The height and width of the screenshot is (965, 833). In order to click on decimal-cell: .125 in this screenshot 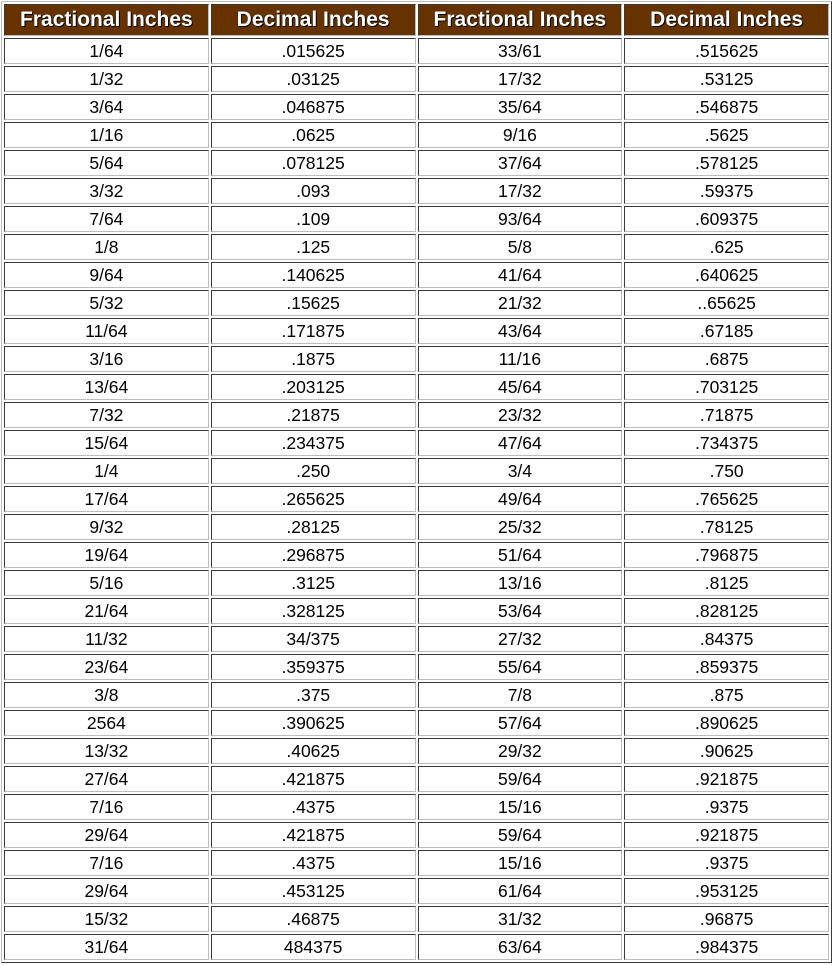, I will do `click(313, 247)`.